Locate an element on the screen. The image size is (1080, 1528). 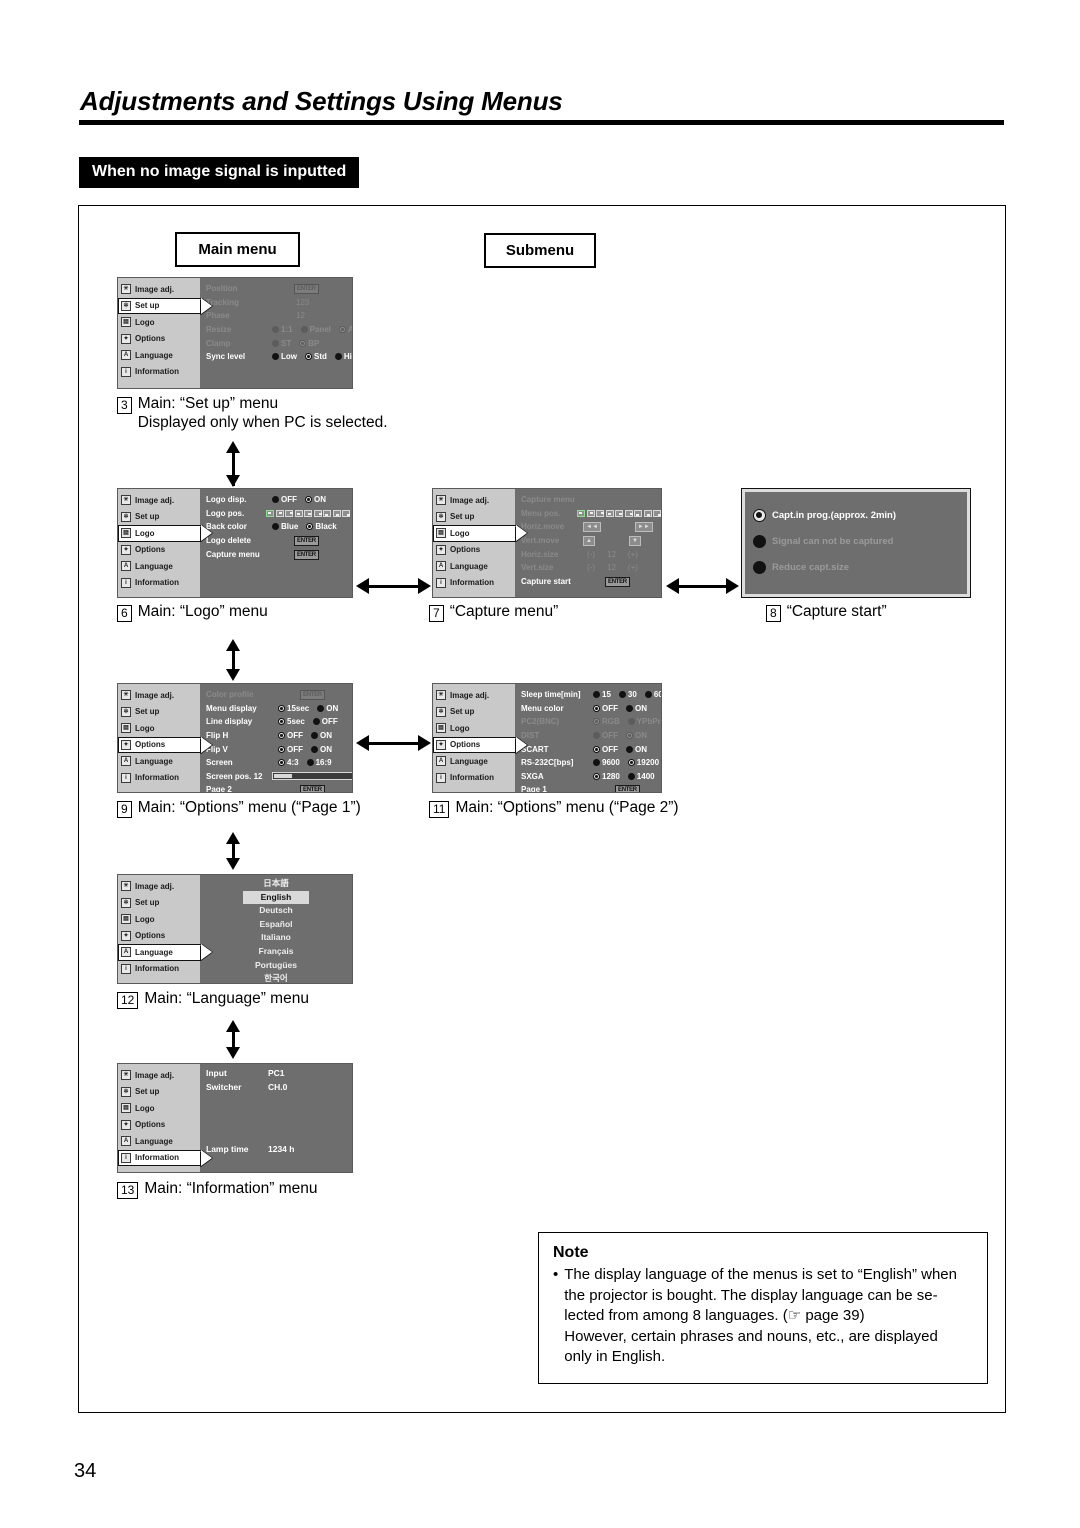
menu-row: Capture start ENTER is located at coordinates (591, 582).